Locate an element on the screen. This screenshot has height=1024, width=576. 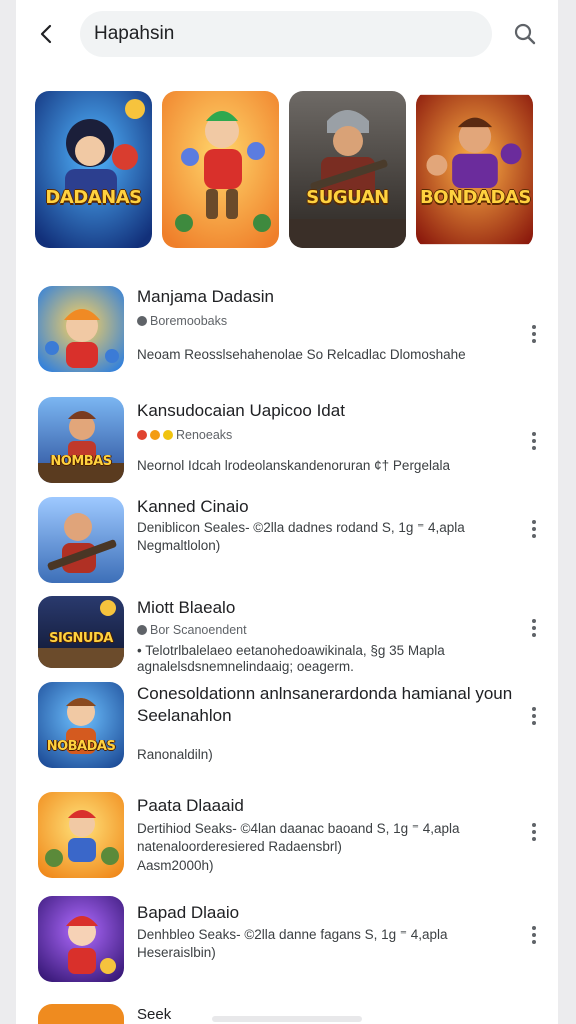
featured-title: SUGUAN is located at coordinates (347, 197).